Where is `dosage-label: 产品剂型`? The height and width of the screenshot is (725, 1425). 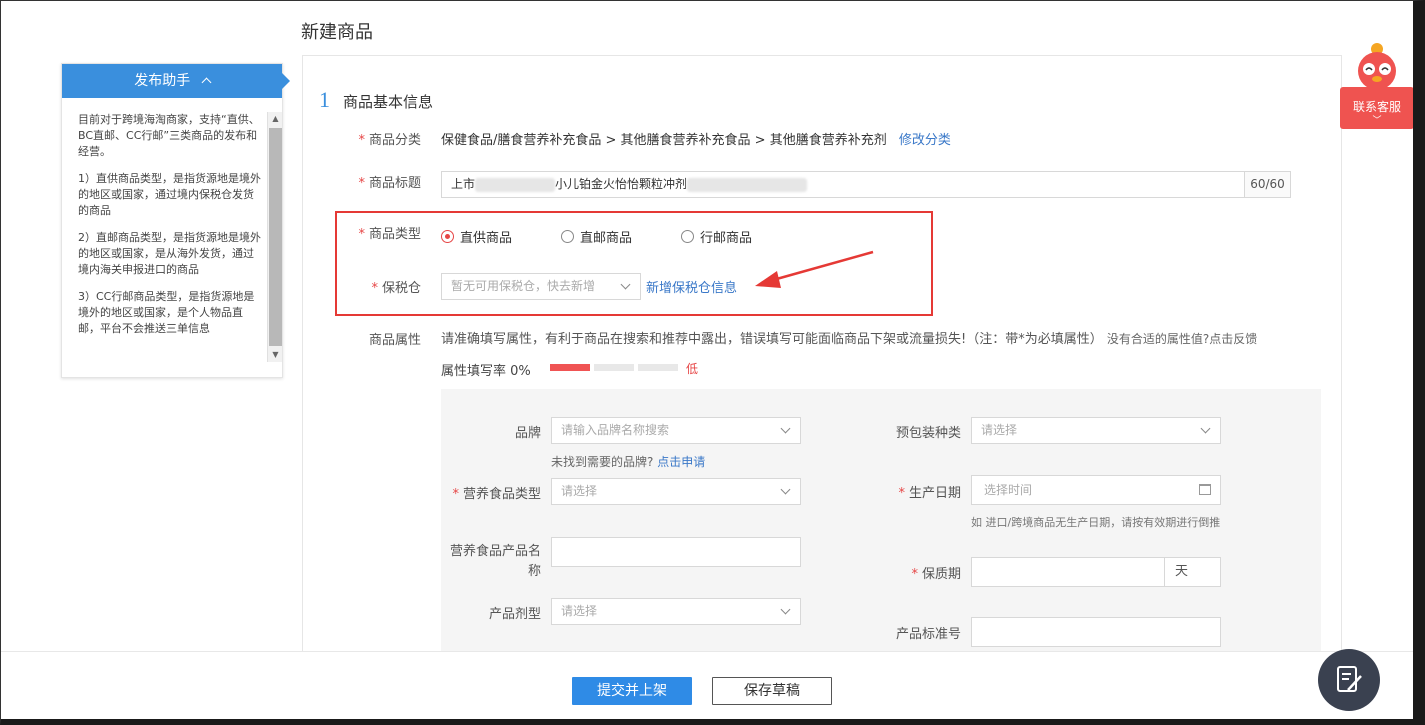
dosage-label: 产品剂型 is located at coordinates (514, 614).